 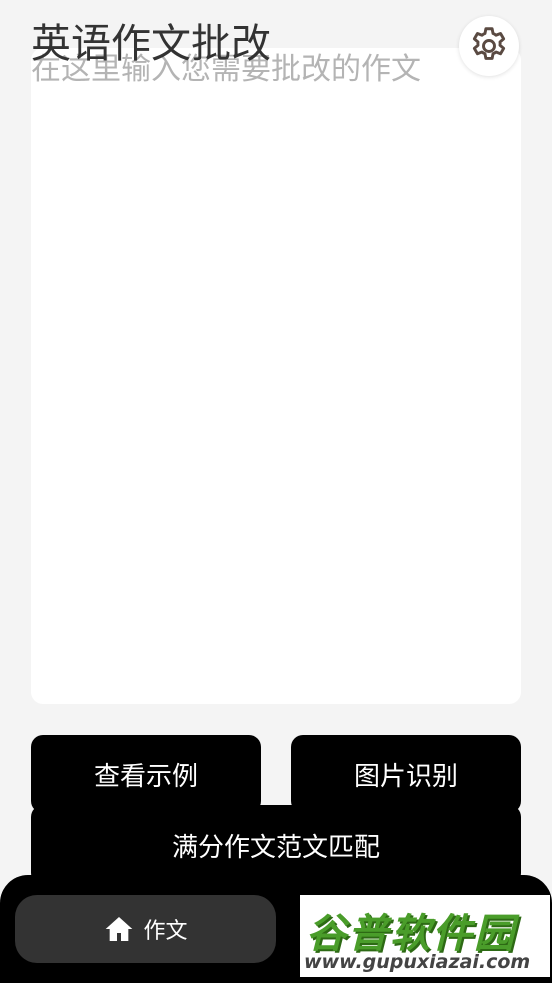 I want to click on page-title: 英语作文批改, so click(x=151, y=44).